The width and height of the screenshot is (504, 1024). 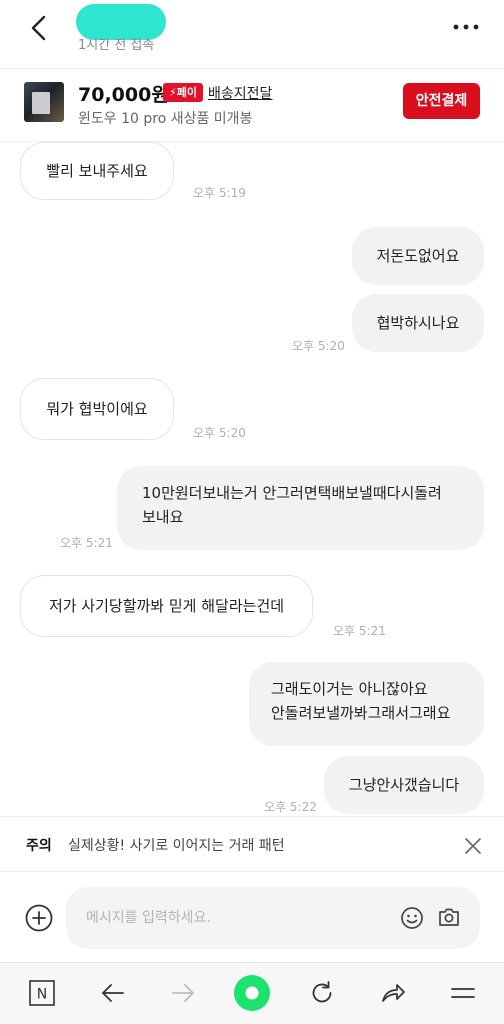 I want to click on safe-payment-button: 안전결제, so click(x=441, y=101).